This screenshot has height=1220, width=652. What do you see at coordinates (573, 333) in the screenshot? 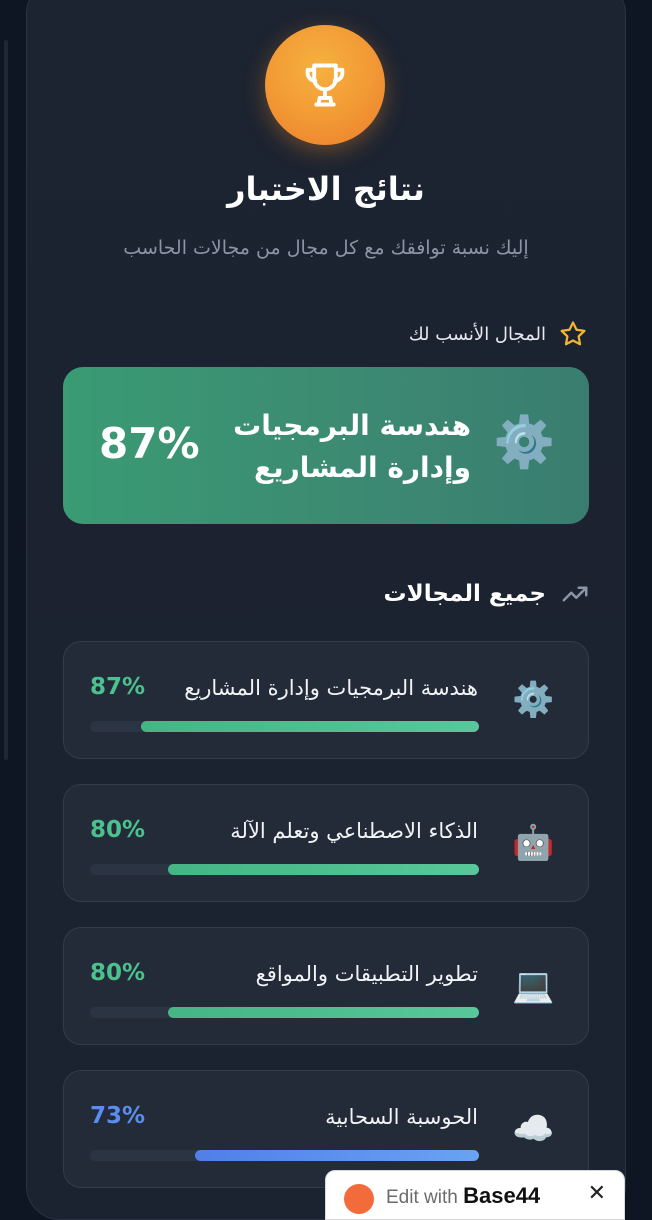
I see `star-icon` at bounding box center [573, 333].